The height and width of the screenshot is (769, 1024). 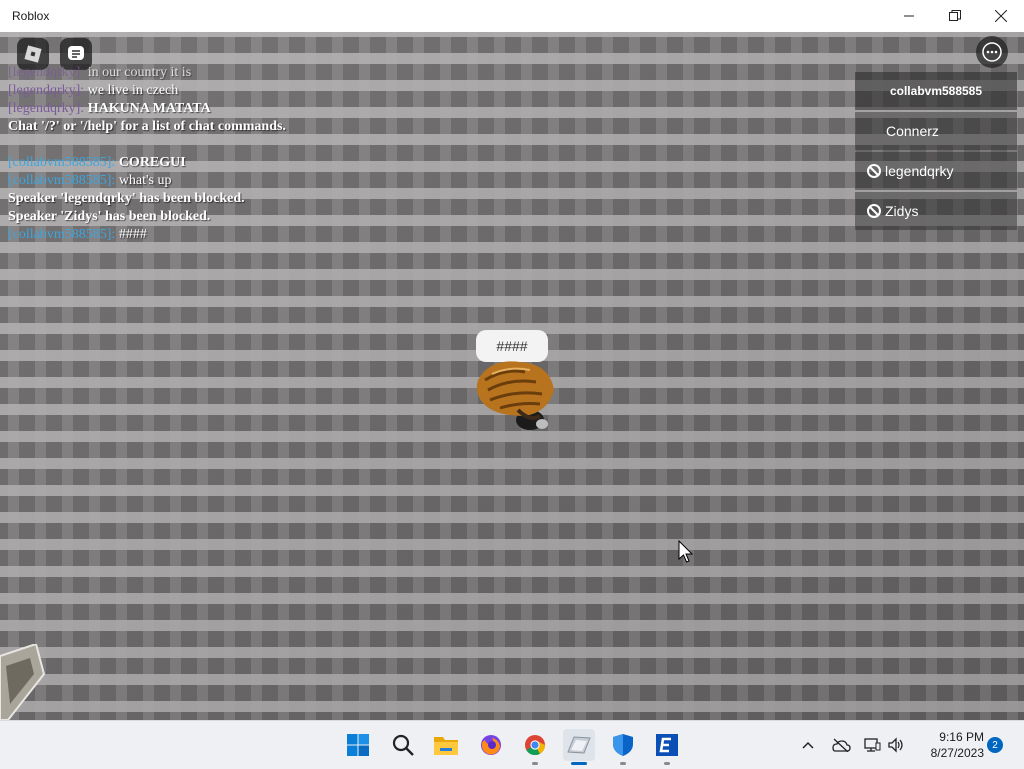 I want to click on player-list-item: Connerz, so click(x=936, y=131).